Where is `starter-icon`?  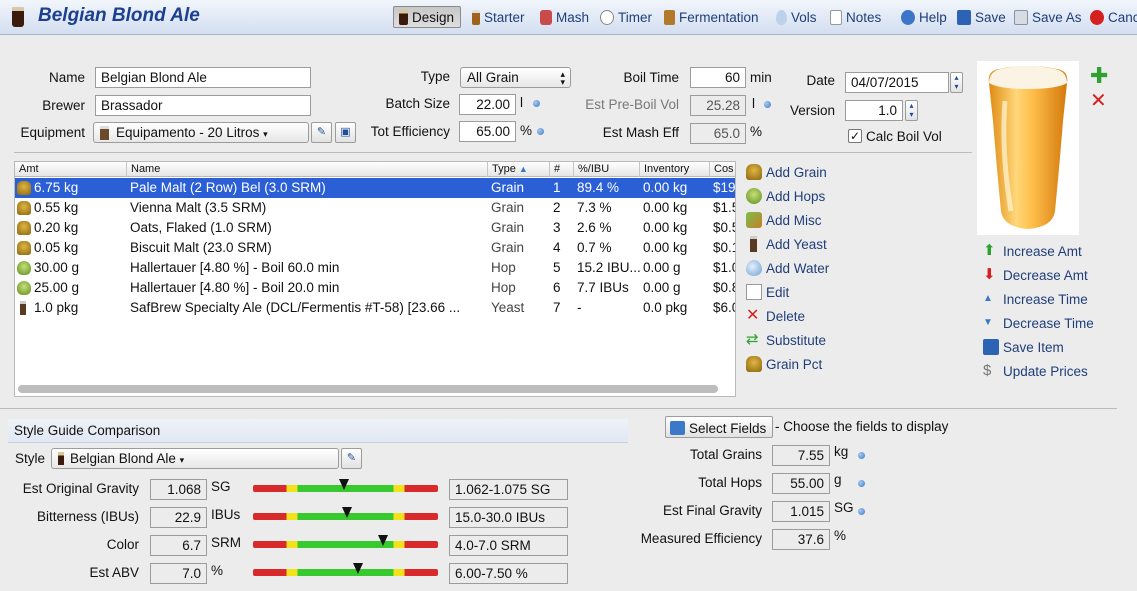 starter-icon is located at coordinates (476, 17).